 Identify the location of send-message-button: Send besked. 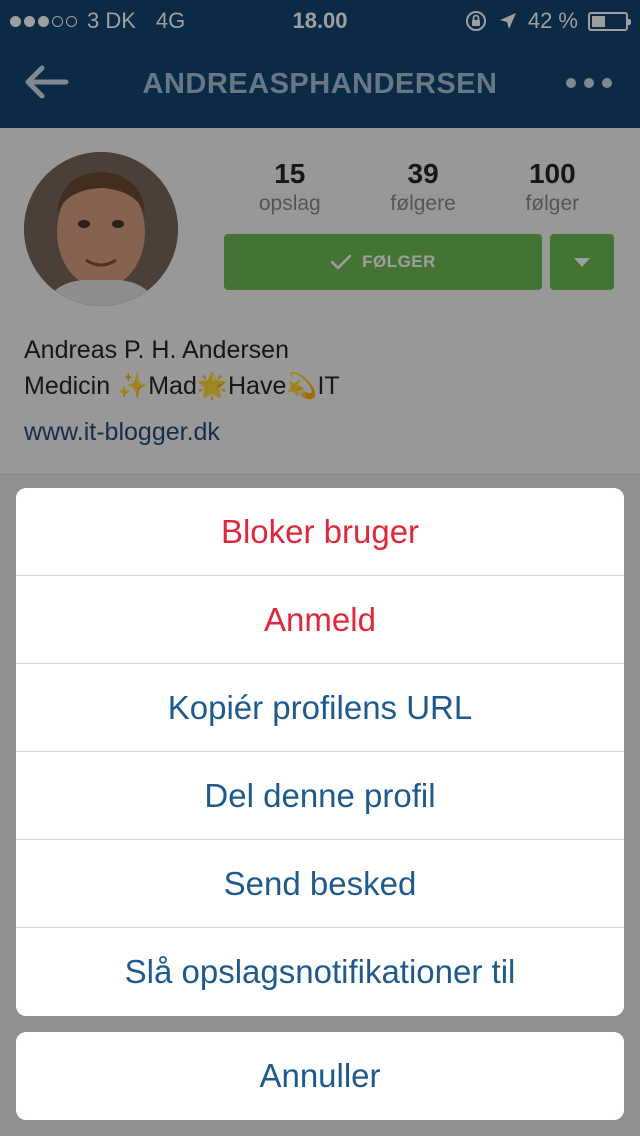
(320, 884).